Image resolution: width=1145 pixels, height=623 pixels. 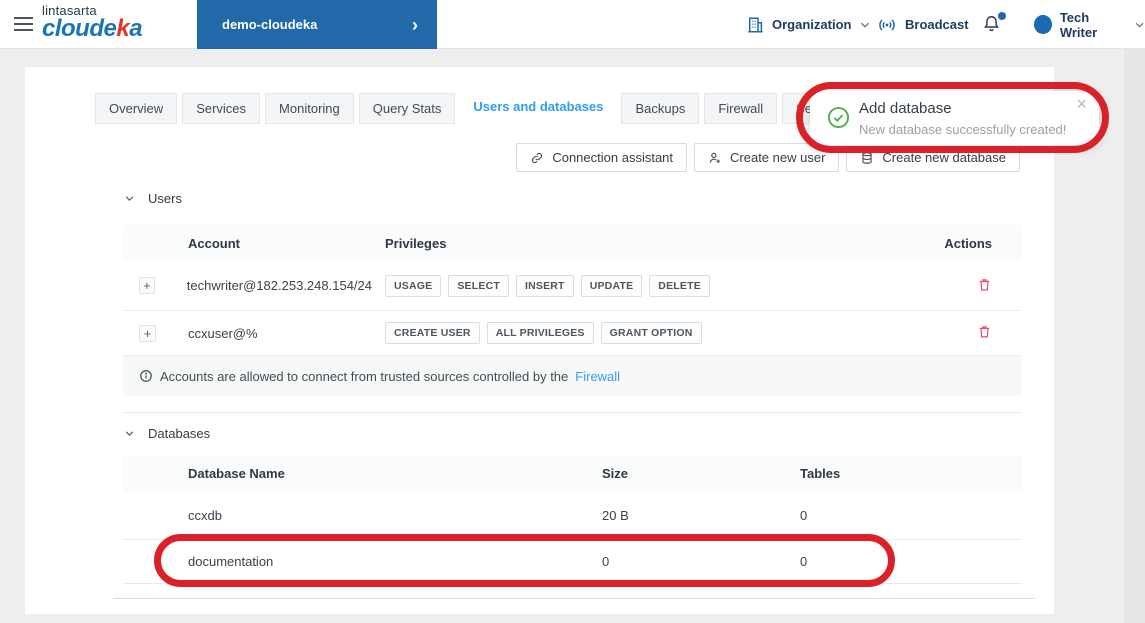 I want to click on tab-query-stats: Query Stats, so click(x=407, y=108).